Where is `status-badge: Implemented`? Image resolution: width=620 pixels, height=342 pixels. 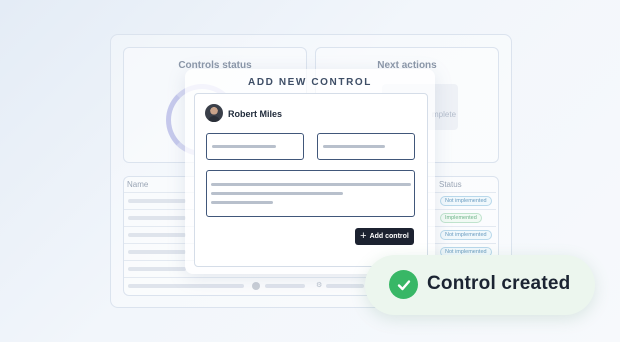
status-badge: Implemented is located at coordinates (461, 218).